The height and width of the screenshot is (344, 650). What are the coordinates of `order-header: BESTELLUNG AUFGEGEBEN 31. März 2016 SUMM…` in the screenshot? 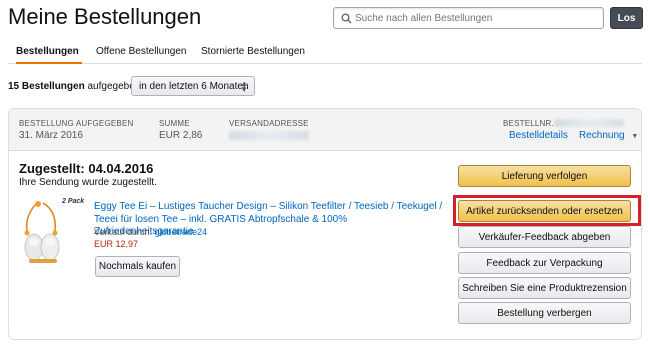 It's located at (325, 130).